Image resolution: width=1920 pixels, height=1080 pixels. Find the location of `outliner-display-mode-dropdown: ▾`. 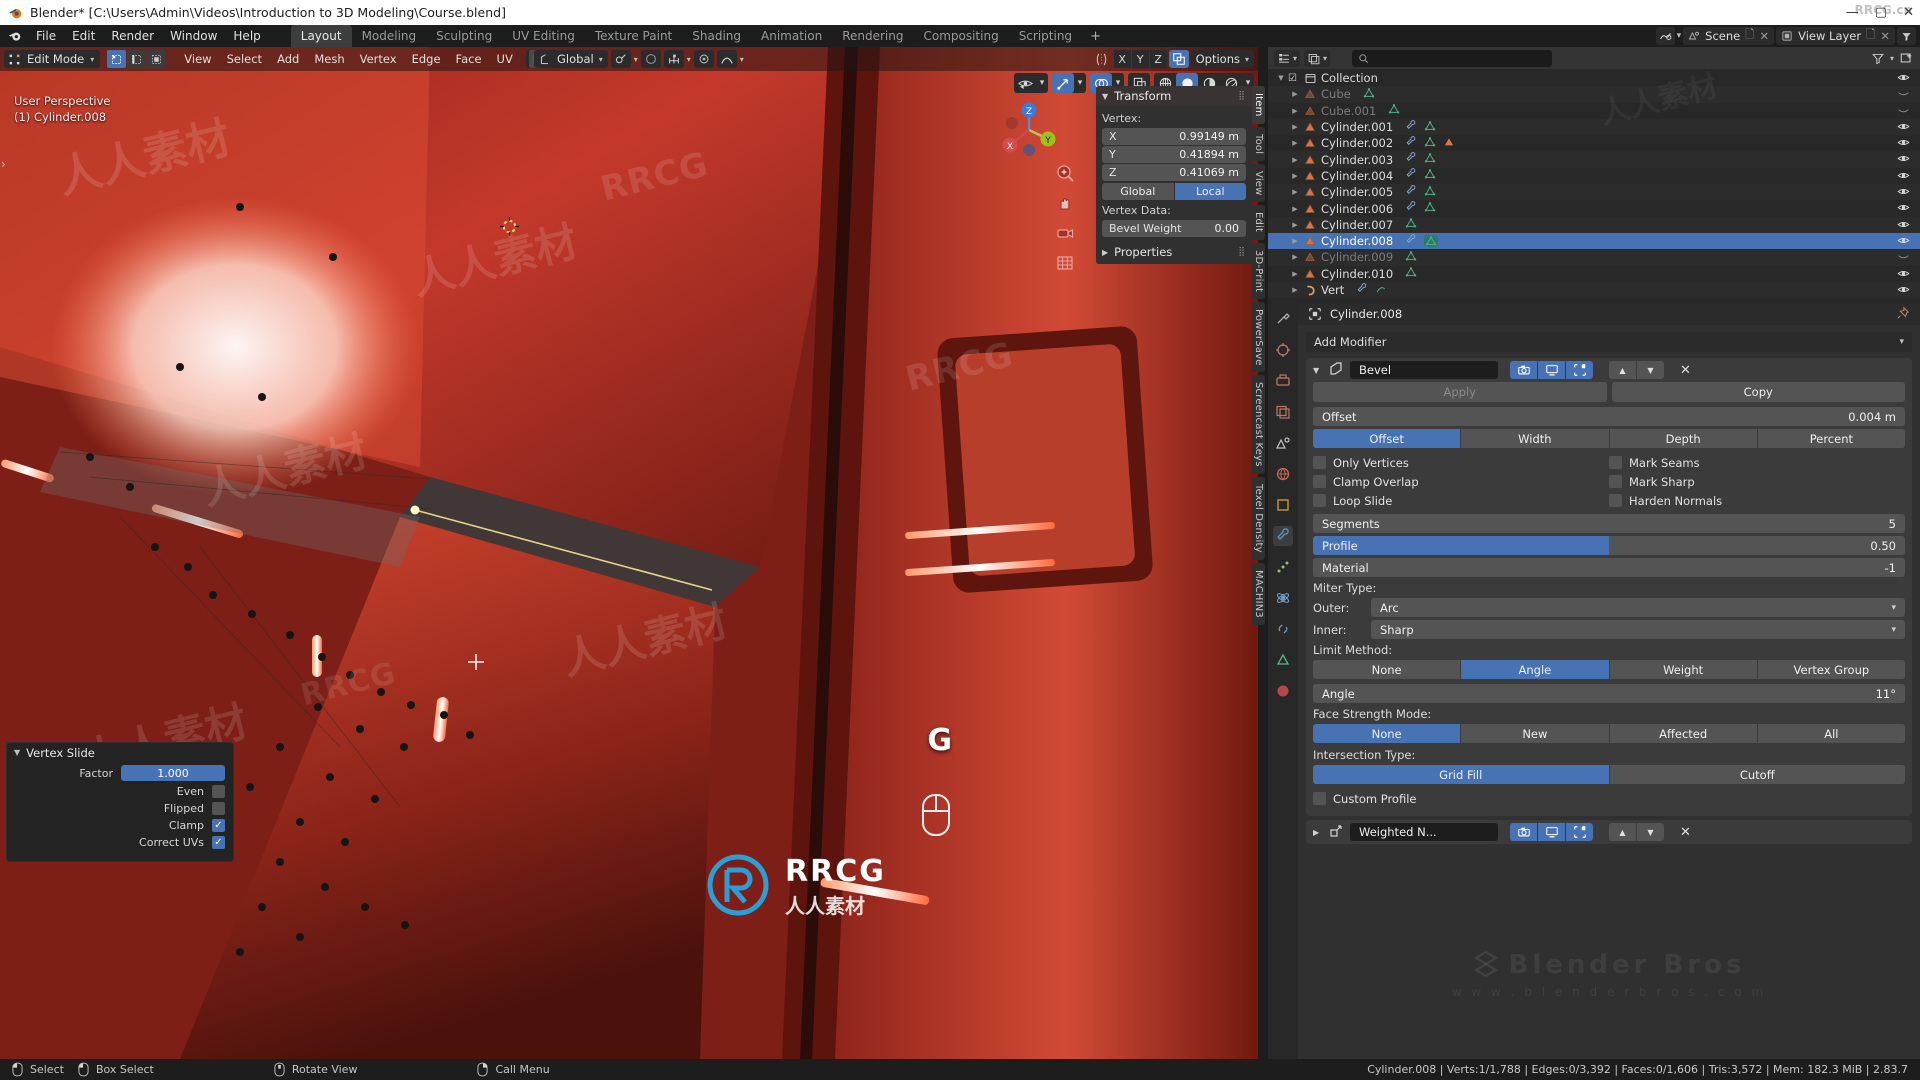

outliner-display-mode-dropdown: ▾ is located at coordinates (1317, 58).